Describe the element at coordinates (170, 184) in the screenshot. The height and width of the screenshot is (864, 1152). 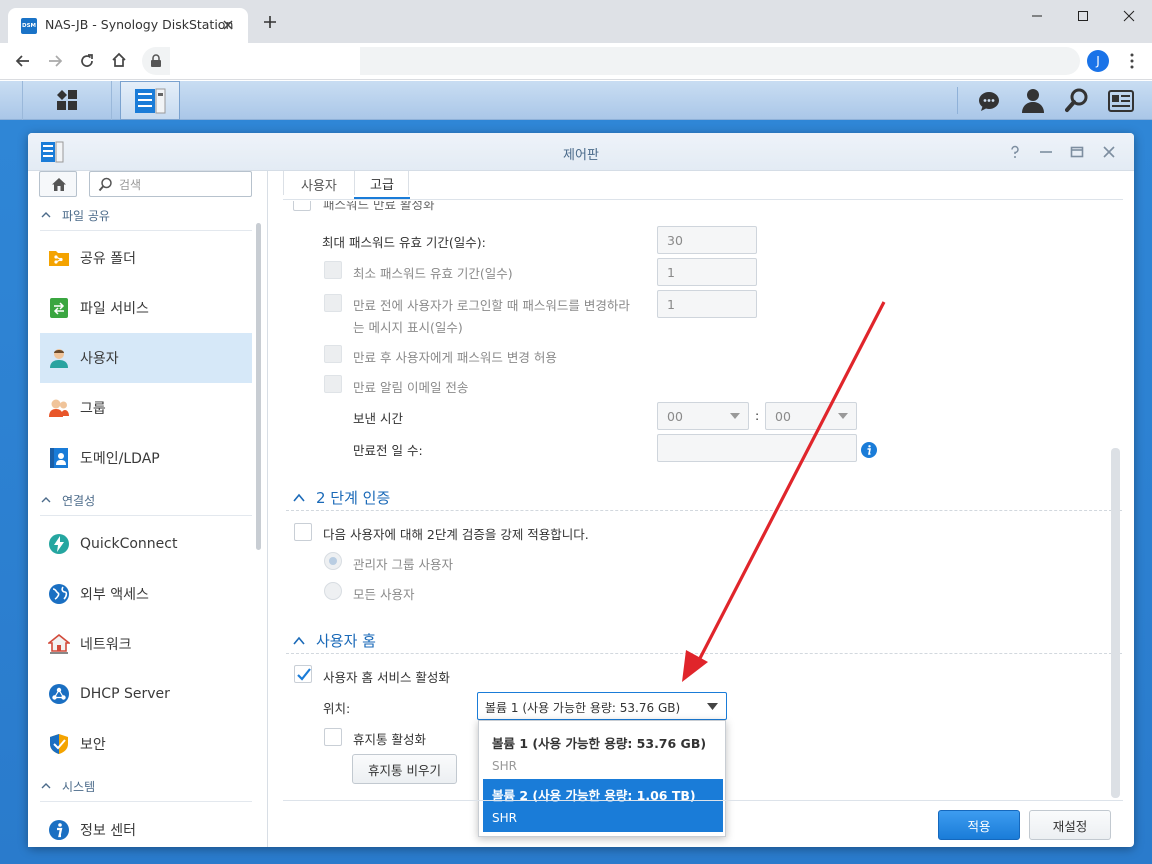
I see `search-input: 검색` at that location.